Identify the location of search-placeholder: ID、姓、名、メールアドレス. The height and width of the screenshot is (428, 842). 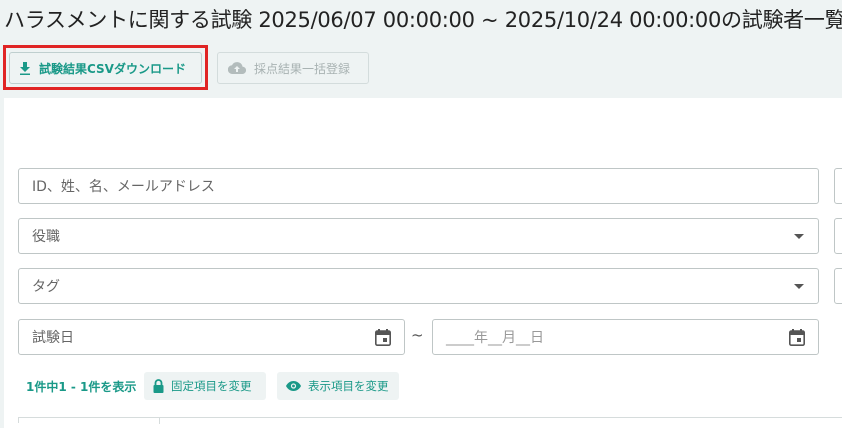
(123, 187).